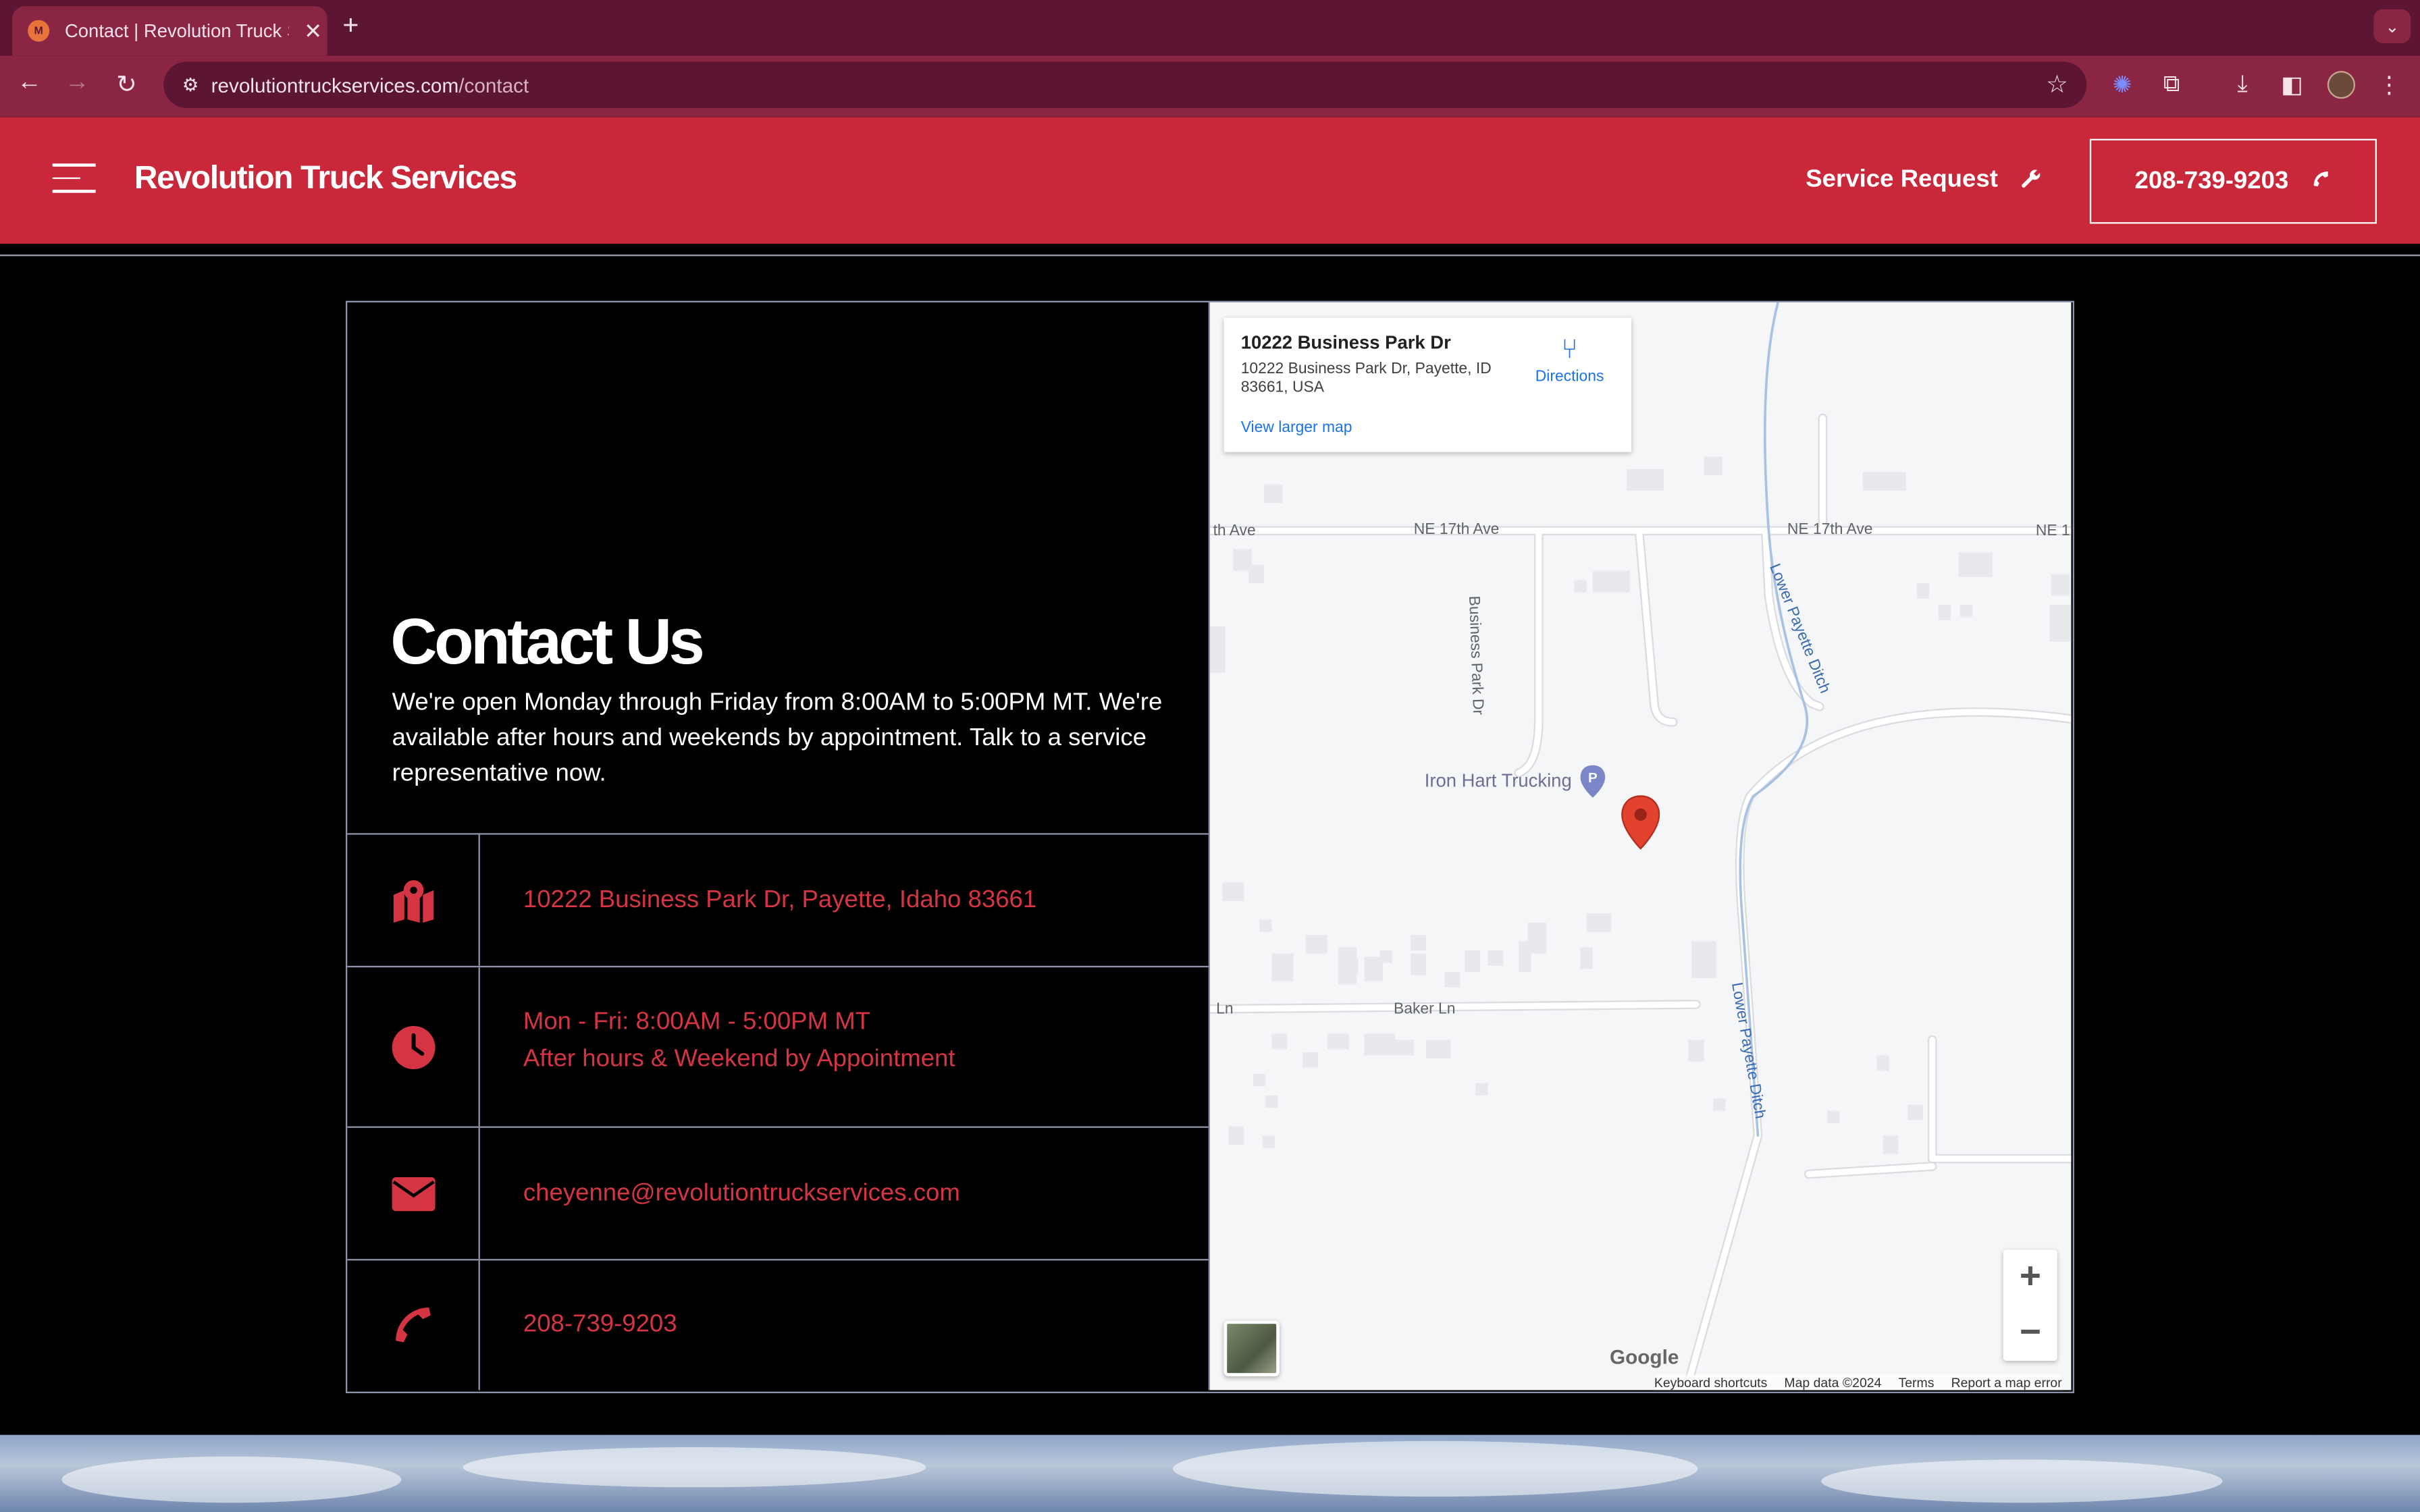 The height and width of the screenshot is (1512, 2420). I want to click on report-map-error-link: Report a map error, so click(2006, 1382).